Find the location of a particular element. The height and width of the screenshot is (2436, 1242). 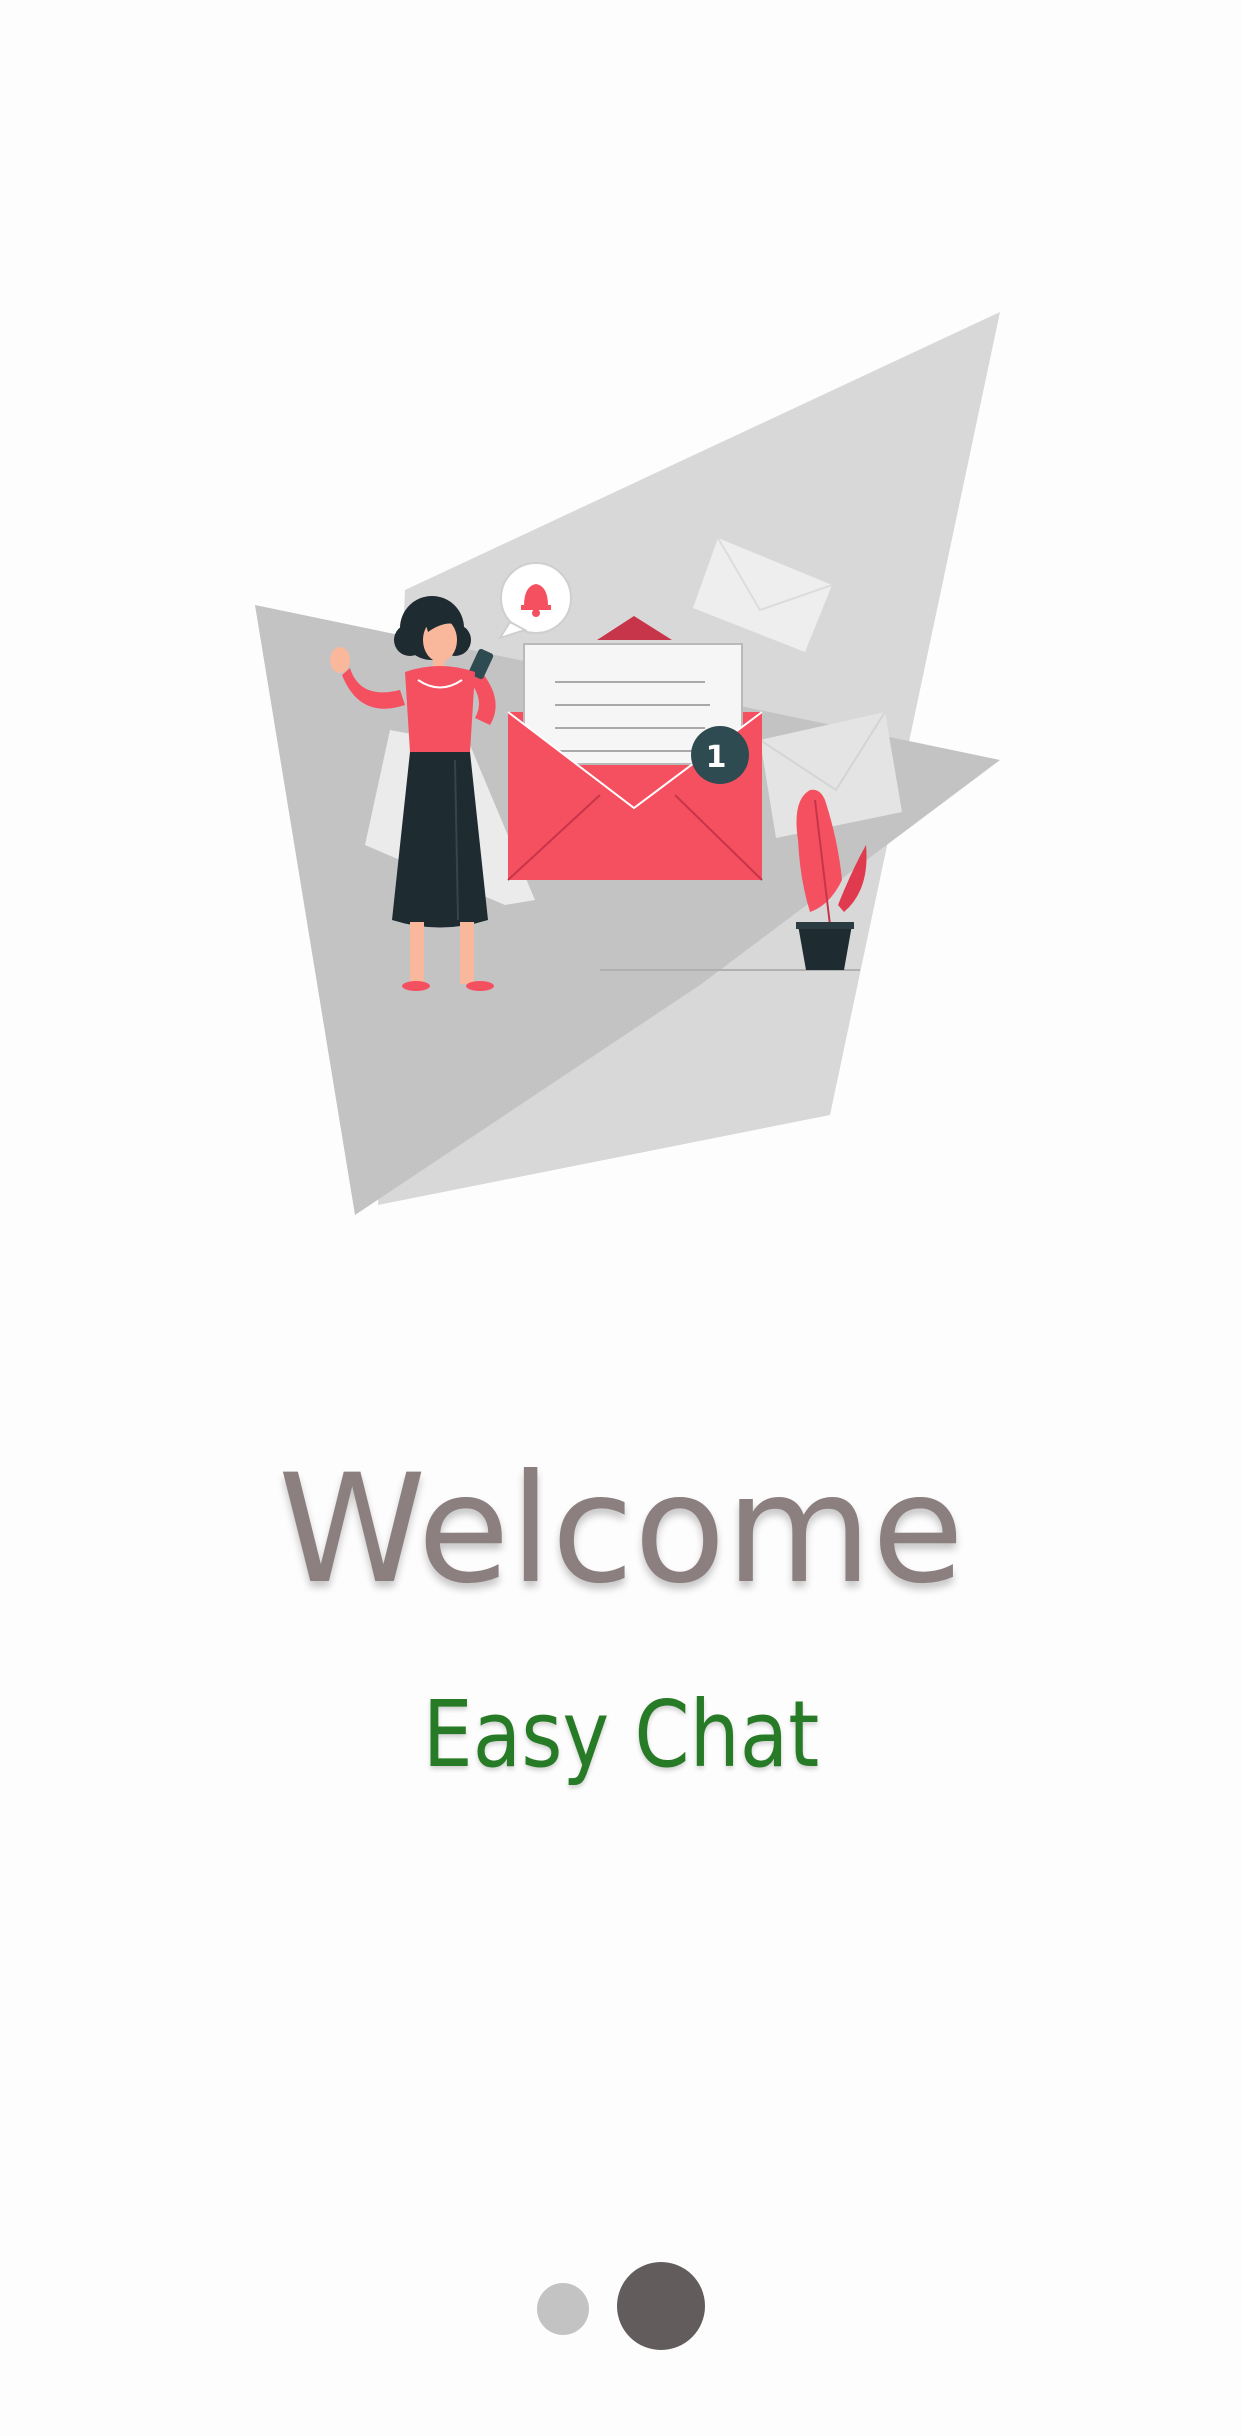

welcome-title: Welcome is located at coordinates (621, 1530).